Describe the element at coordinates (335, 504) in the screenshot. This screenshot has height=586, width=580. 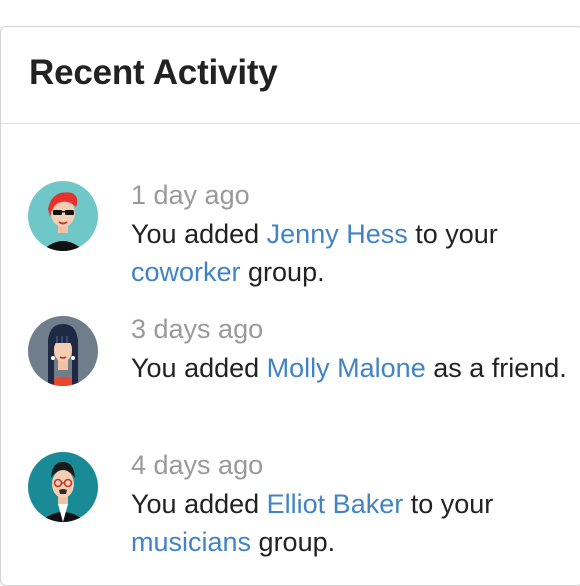
I see `user-link-elliot-baker: Elliot Baker` at that location.